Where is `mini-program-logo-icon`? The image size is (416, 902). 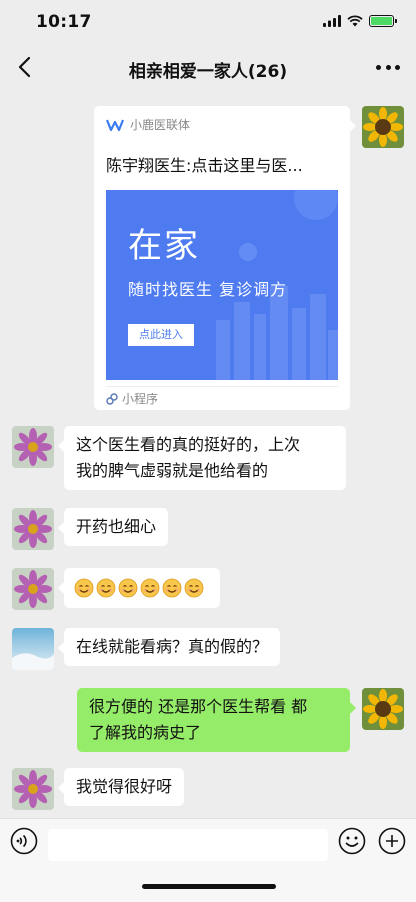
mini-program-logo-icon is located at coordinates (115, 125).